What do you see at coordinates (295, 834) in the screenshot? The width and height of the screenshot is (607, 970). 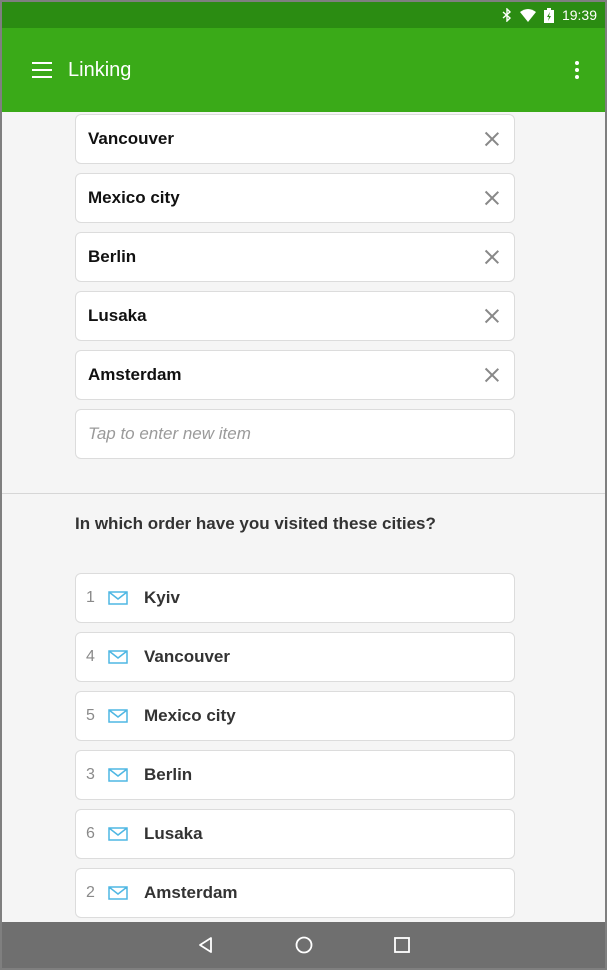 I see `rank-item: 6 Lusaka` at bounding box center [295, 834].